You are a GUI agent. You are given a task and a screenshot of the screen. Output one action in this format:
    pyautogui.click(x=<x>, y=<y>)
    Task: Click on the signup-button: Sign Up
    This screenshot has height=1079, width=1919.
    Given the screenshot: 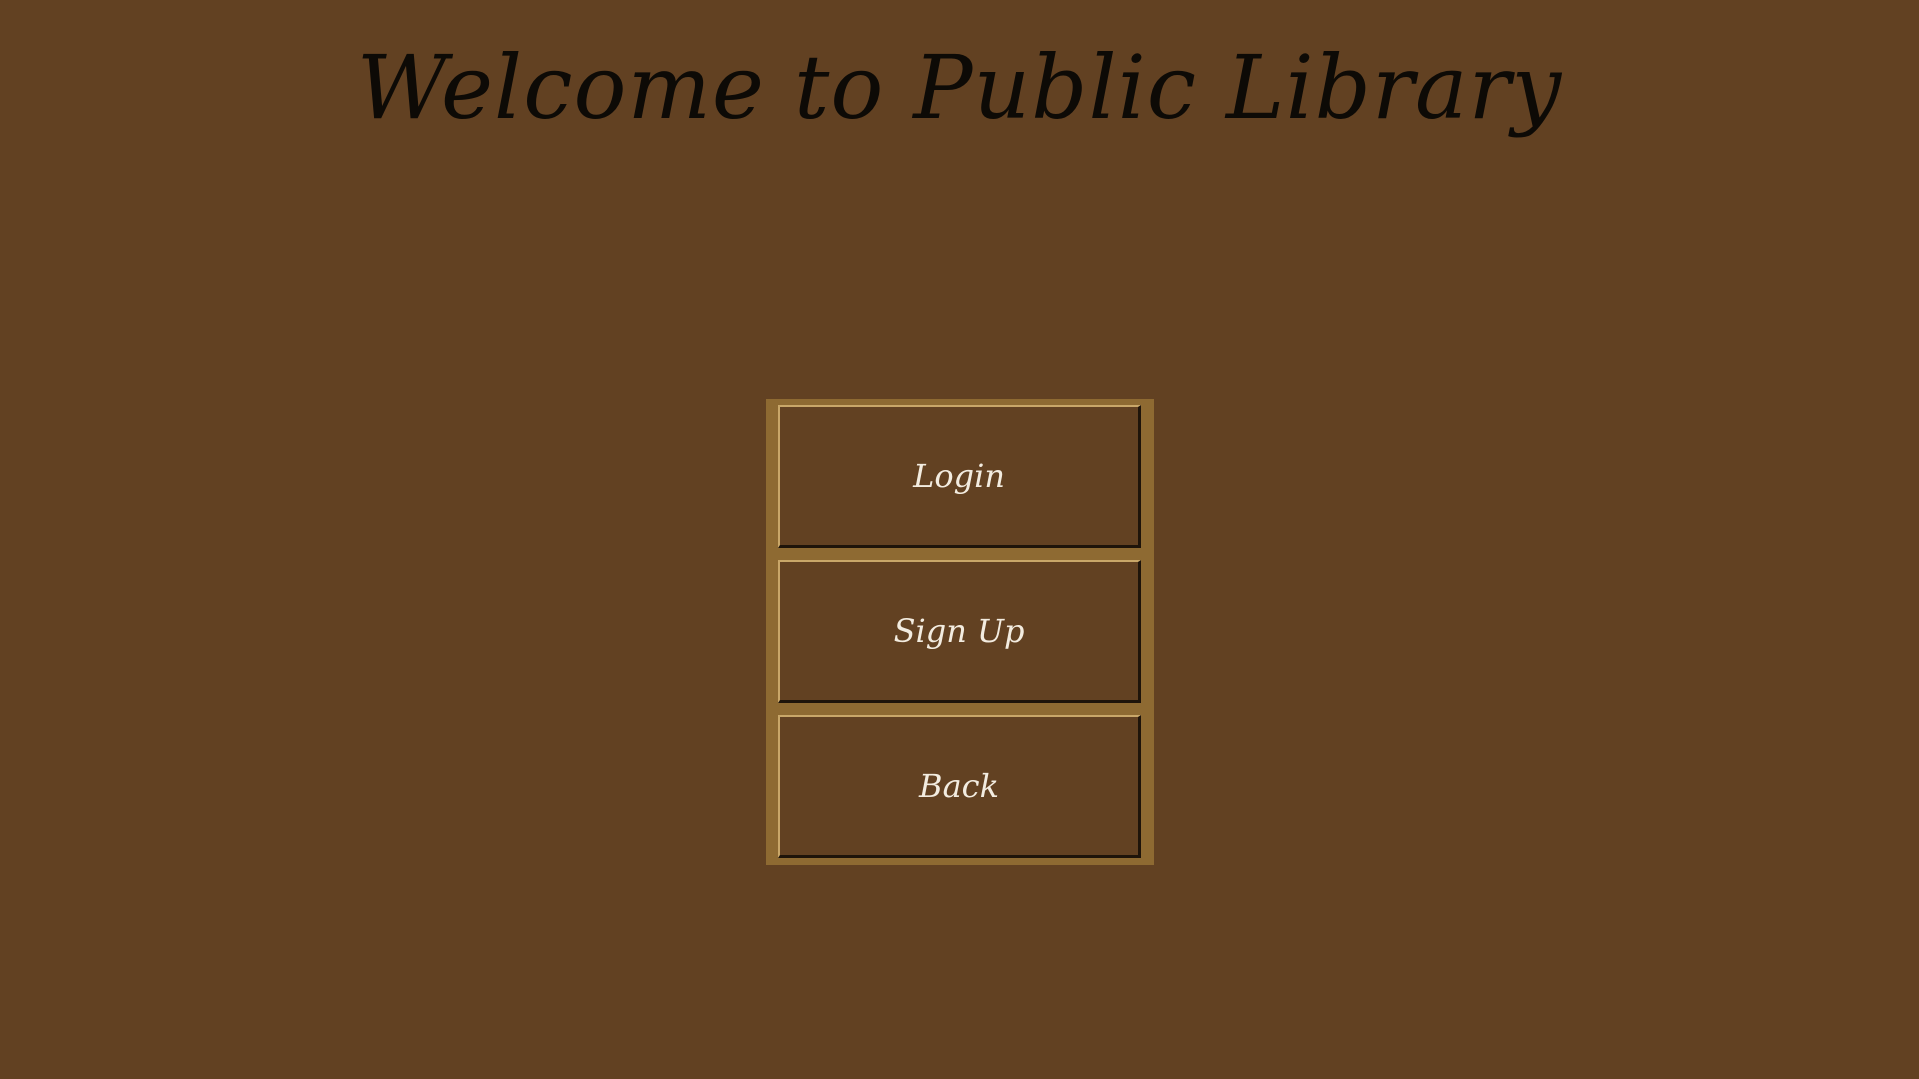 What is the action you would take?
    pyautogui.click(x=959, y=631)
    